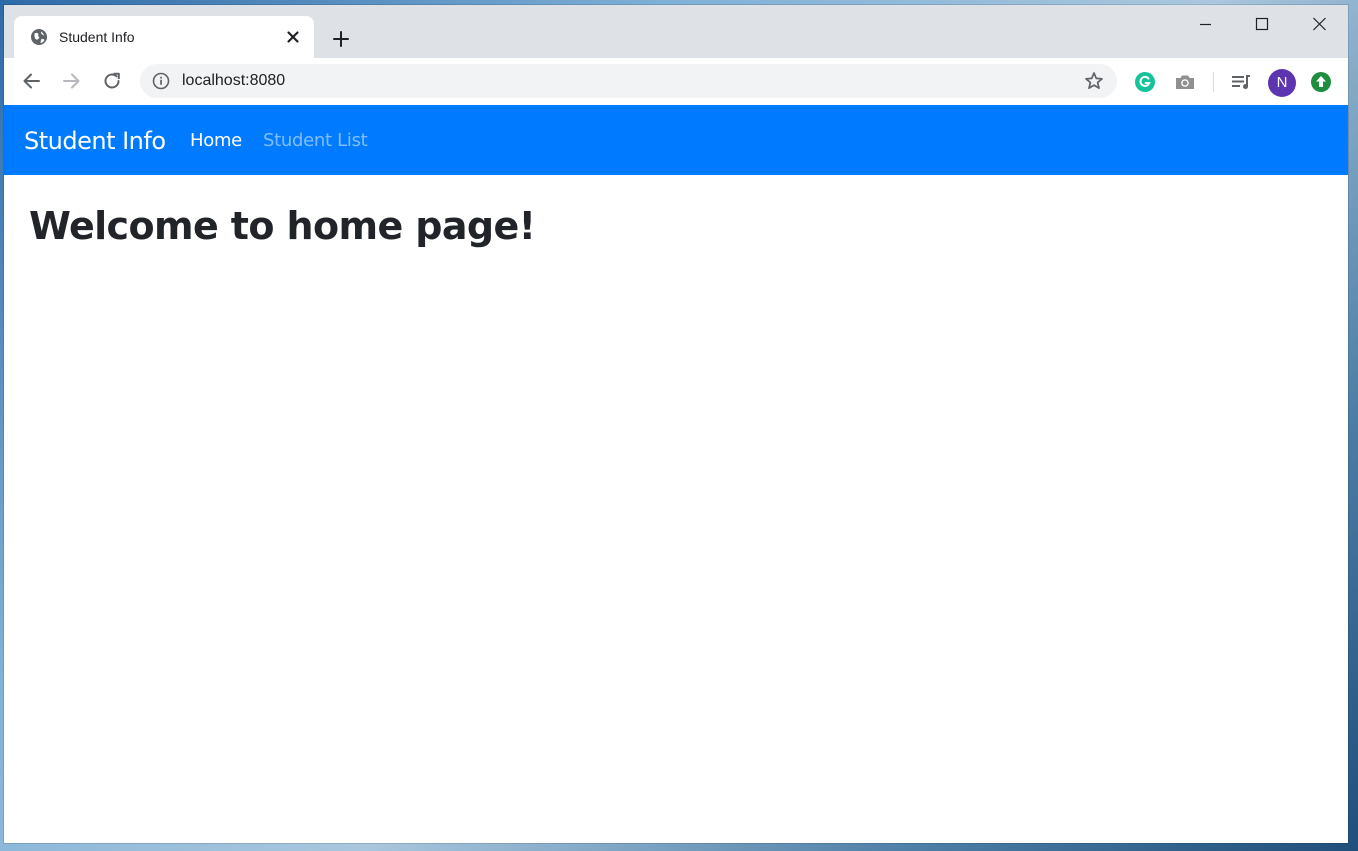  What do you see at coordinates (1185, 82) in the screenshot?
I see `camera-icon` at bounding box center [1185, 82].